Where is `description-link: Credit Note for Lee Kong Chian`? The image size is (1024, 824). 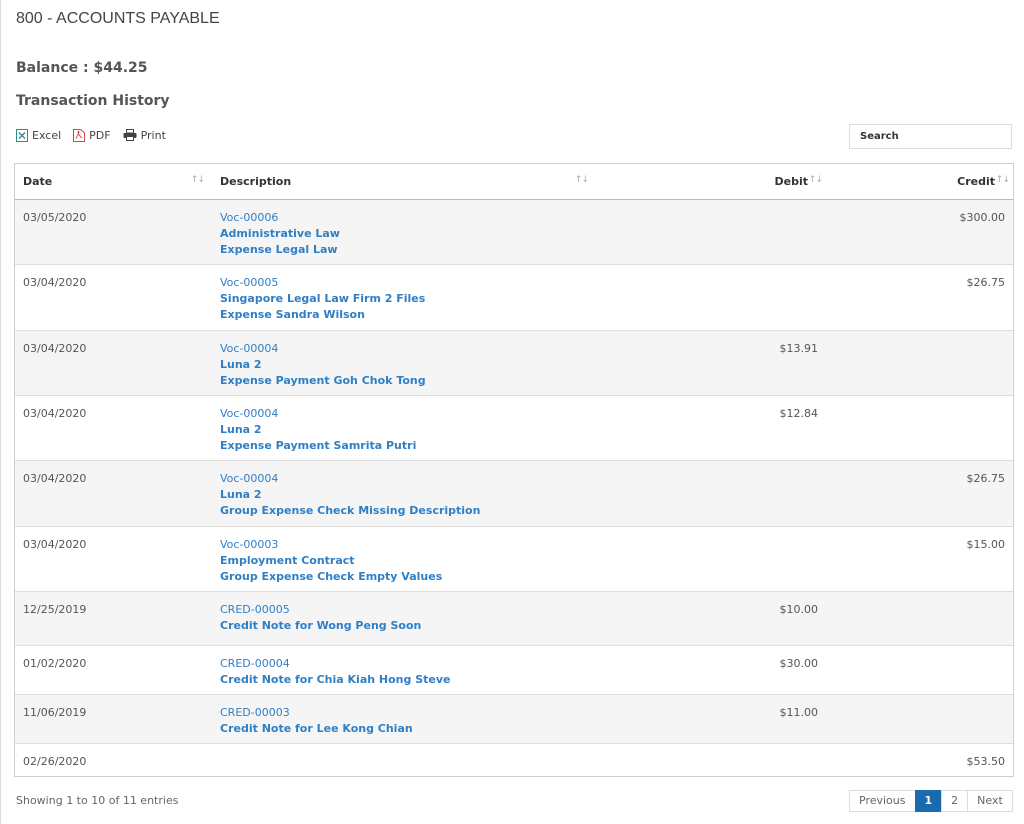
description-link: Credit Note for Lee Kong Chian is located at coordinates (404, 729).